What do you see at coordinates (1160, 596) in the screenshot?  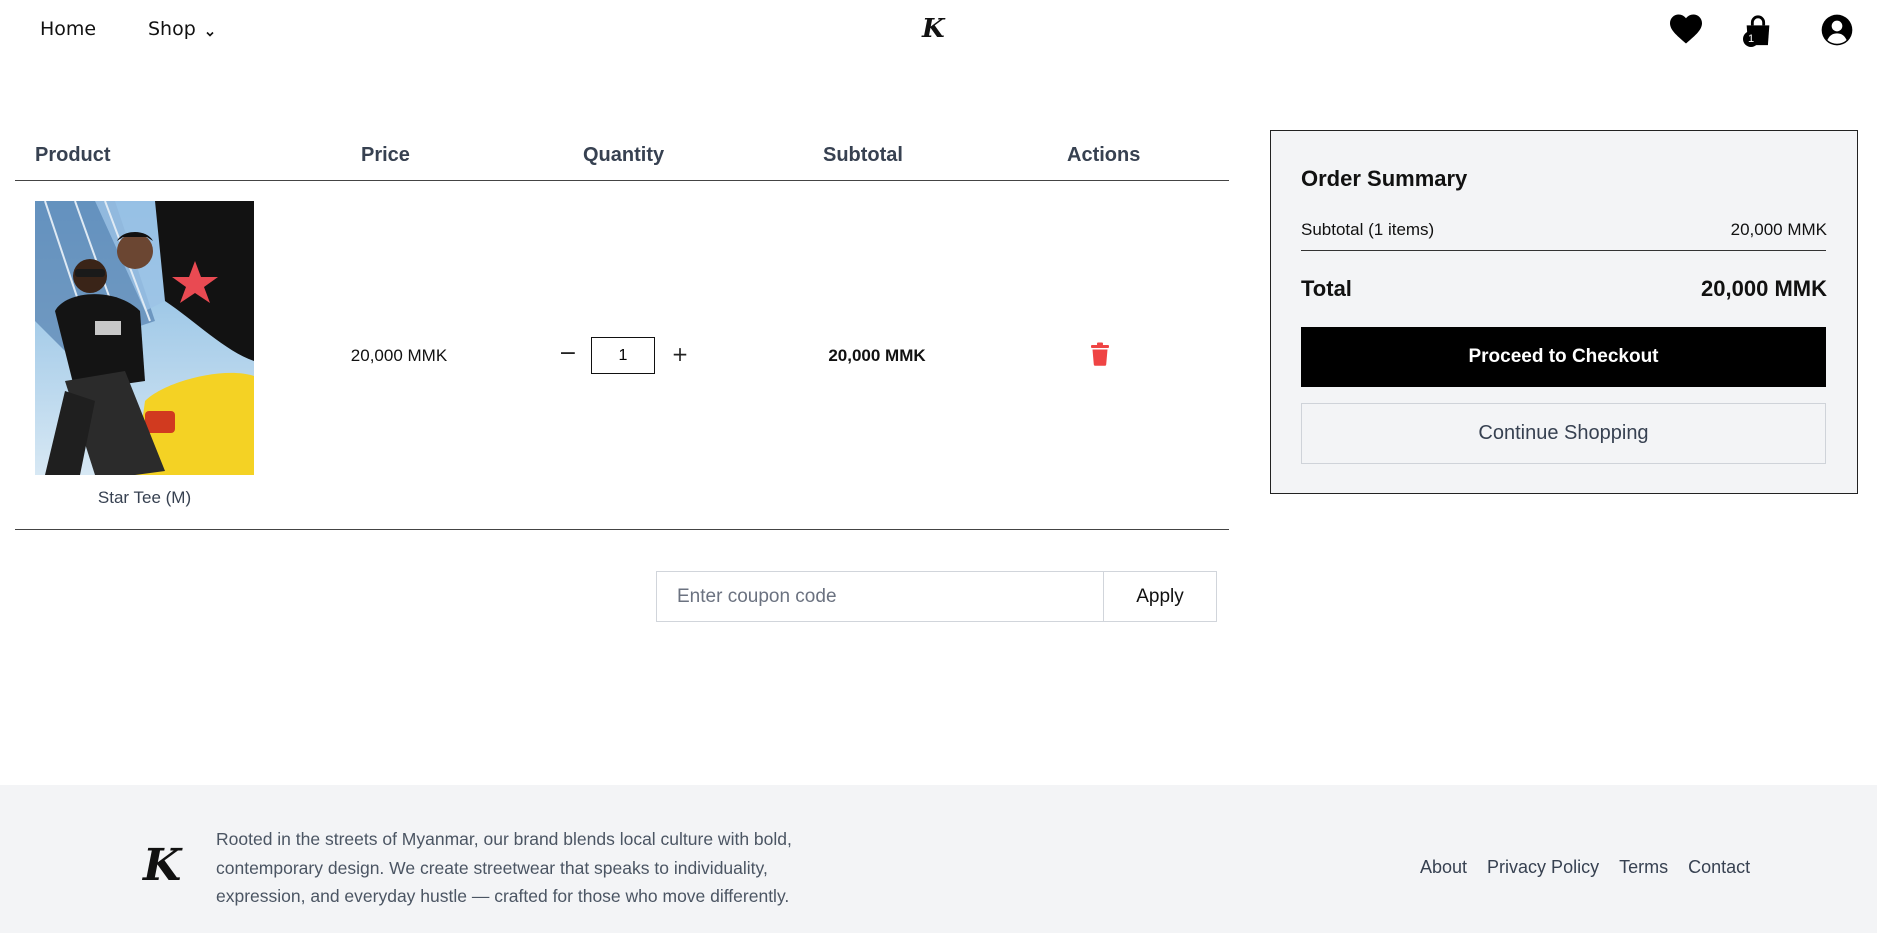 I see `apply-coupon-button: Apply` at bounding box center [1160, 596].